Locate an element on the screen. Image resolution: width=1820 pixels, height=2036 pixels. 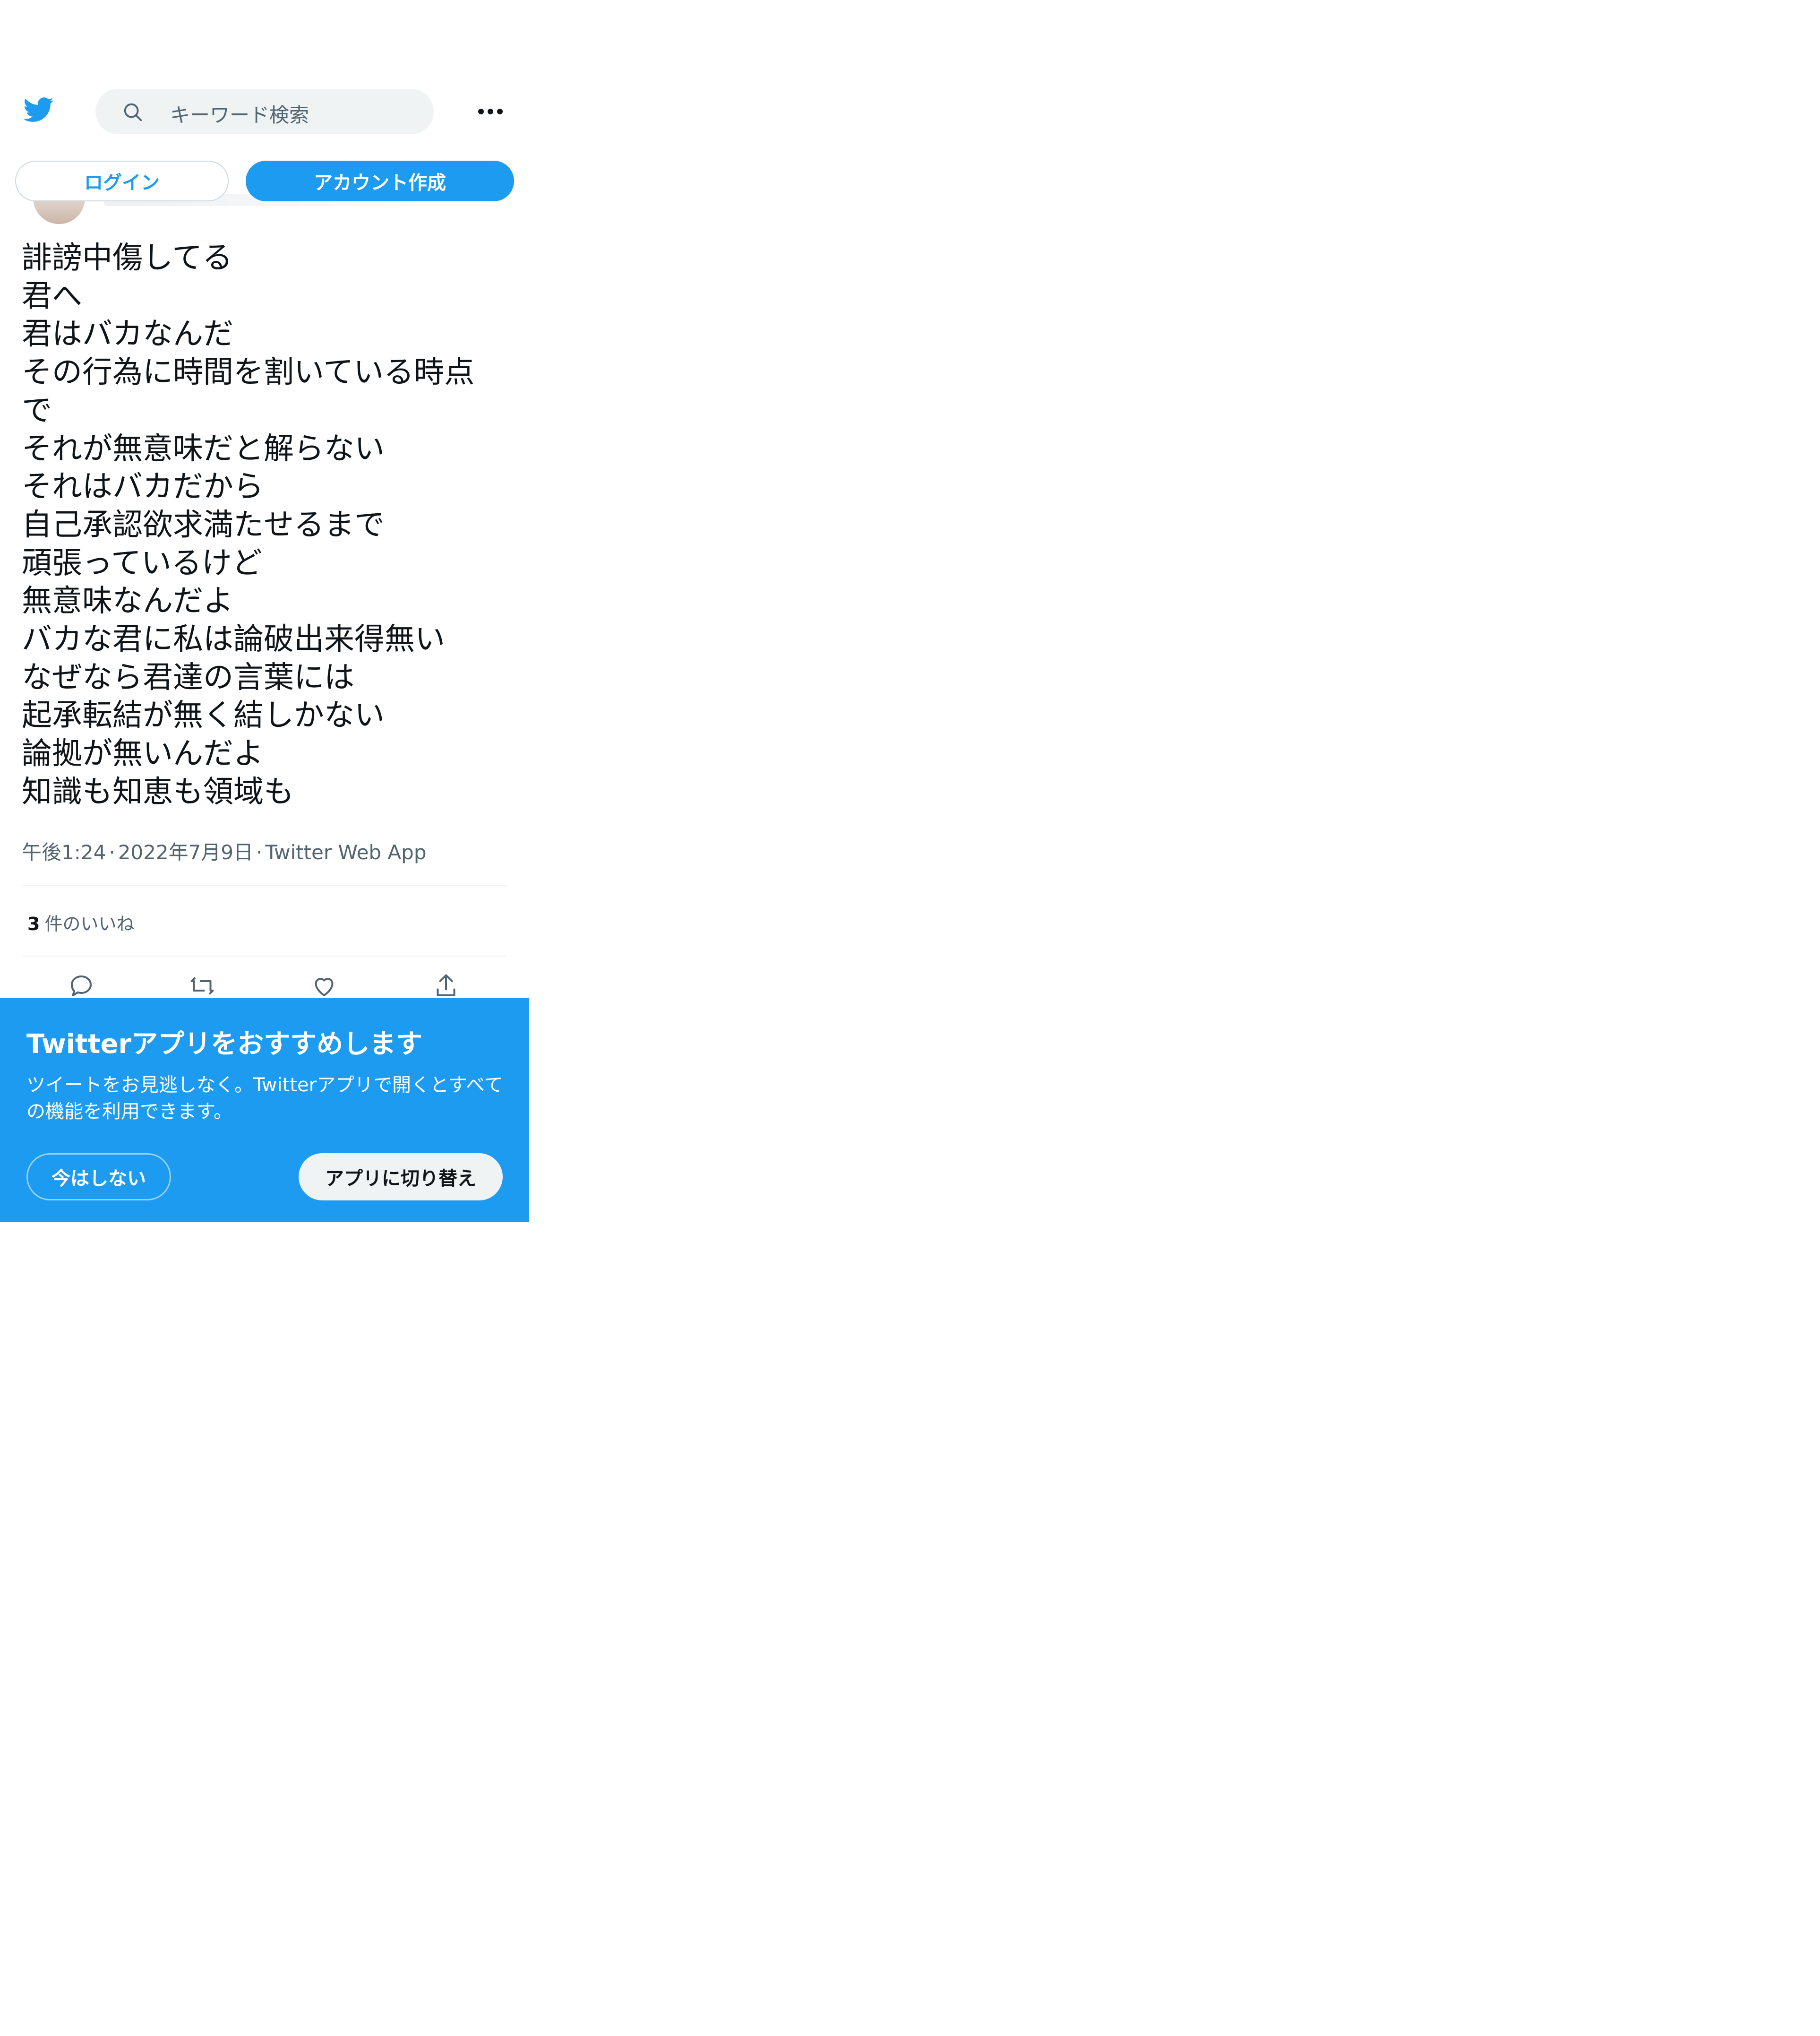
top-header: キーワード検索 is located at coordinates (264, 111).